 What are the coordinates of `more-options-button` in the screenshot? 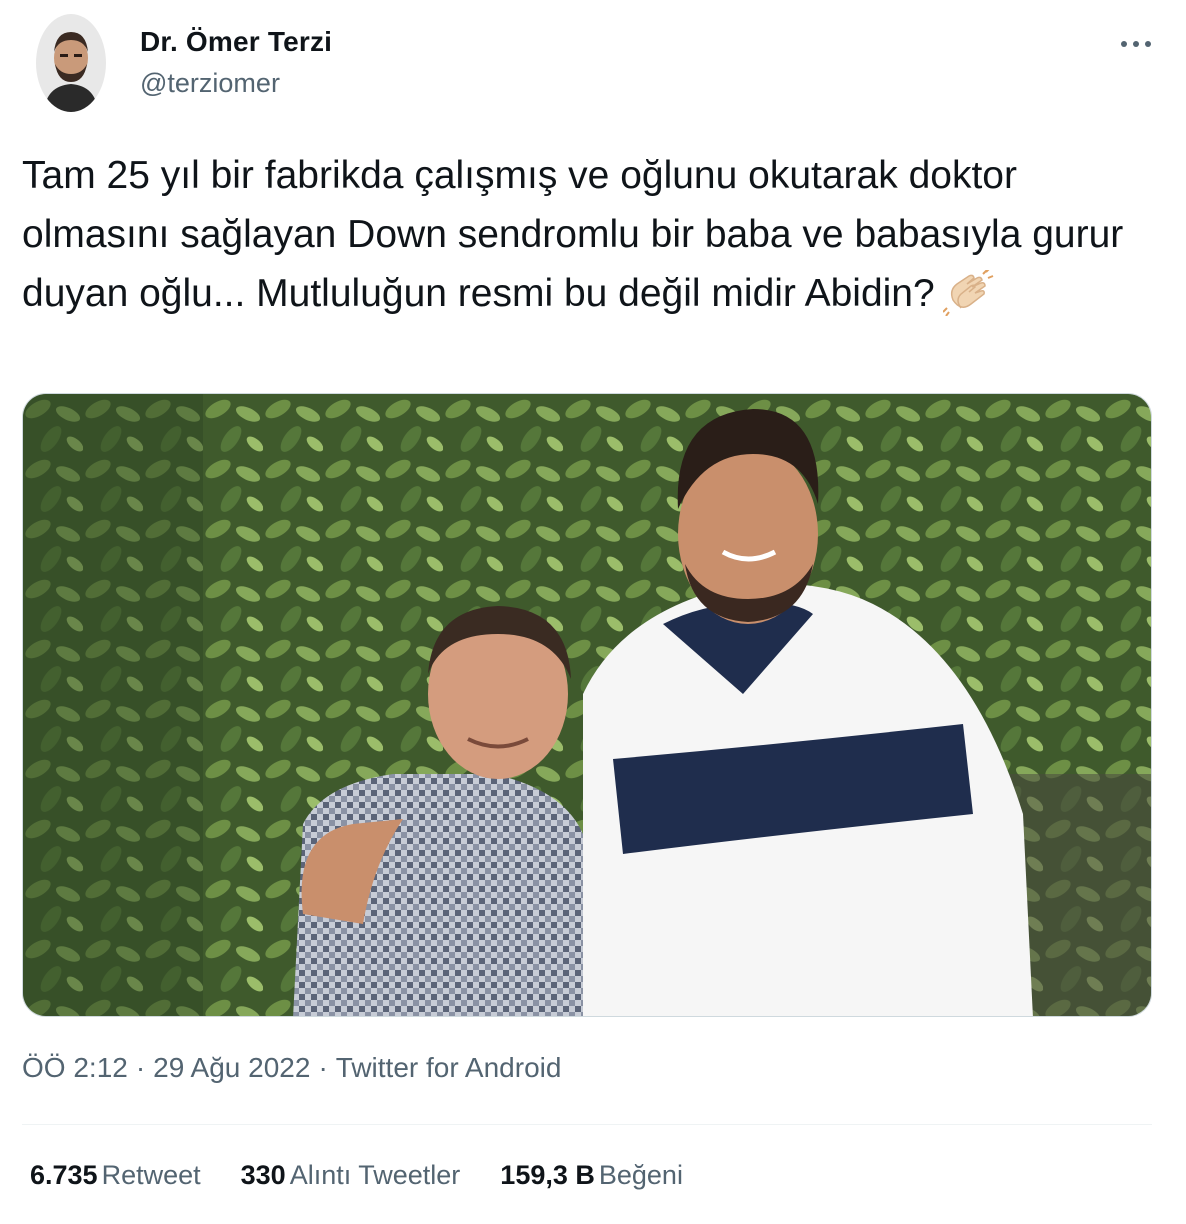 It's located at (1136, 44).